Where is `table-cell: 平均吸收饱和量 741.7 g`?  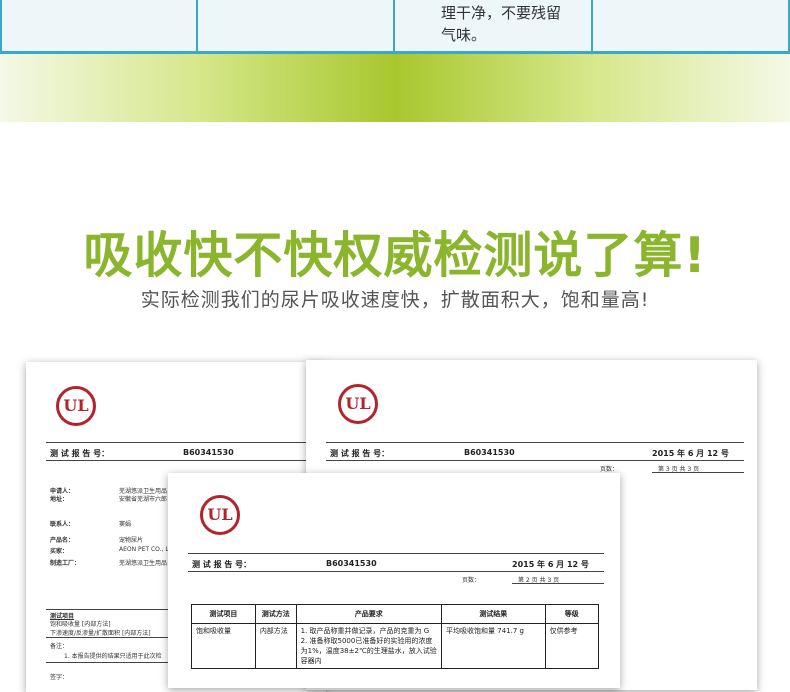 table-cell: 平均吸收饱和量 741.7 g is located at coordinates (493, 646).